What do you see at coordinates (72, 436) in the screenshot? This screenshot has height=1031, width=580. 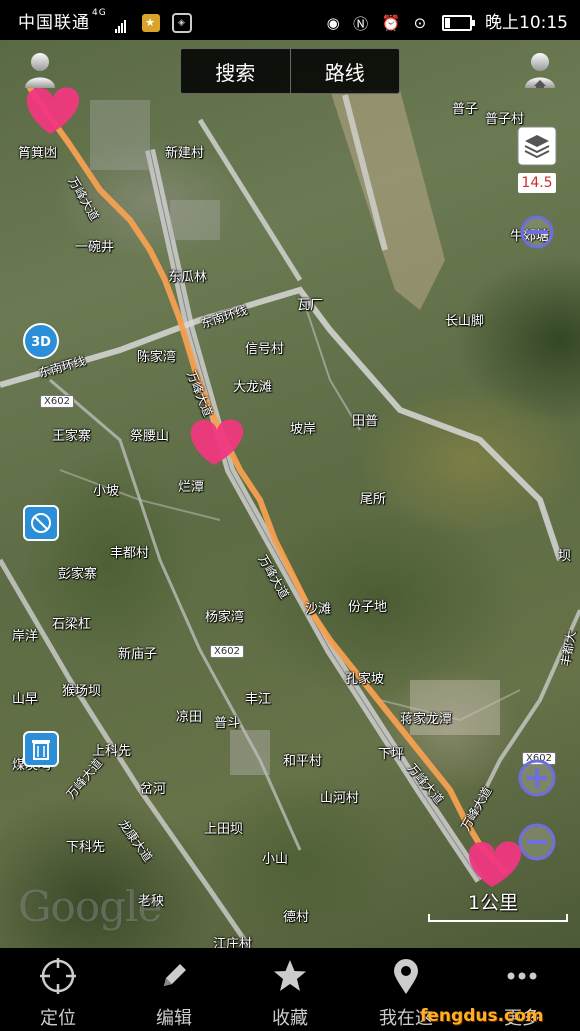 I see `place-label: 王家寨` at bounding box center [72, 436].